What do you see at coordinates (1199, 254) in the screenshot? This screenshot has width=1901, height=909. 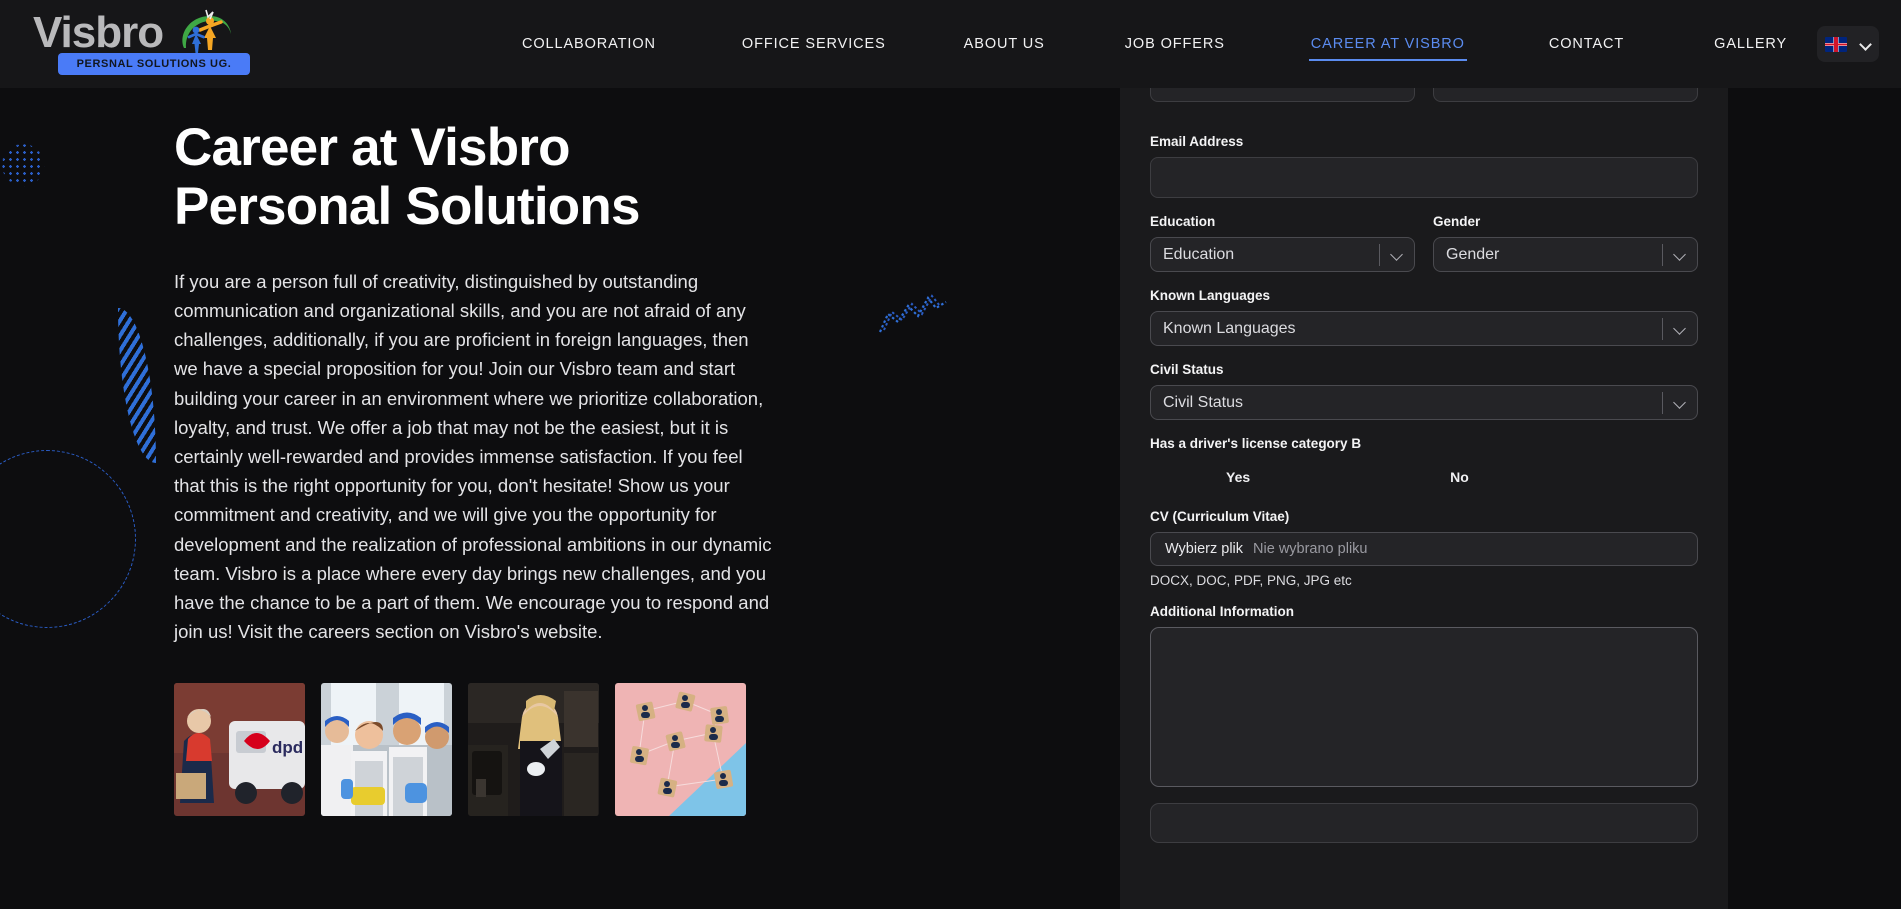 I see `education-selected-value: Education` at bounding box center [1199, 254].